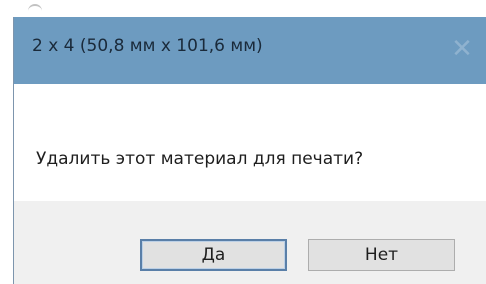  I want to click on background-window-strip, so click(243, 8).